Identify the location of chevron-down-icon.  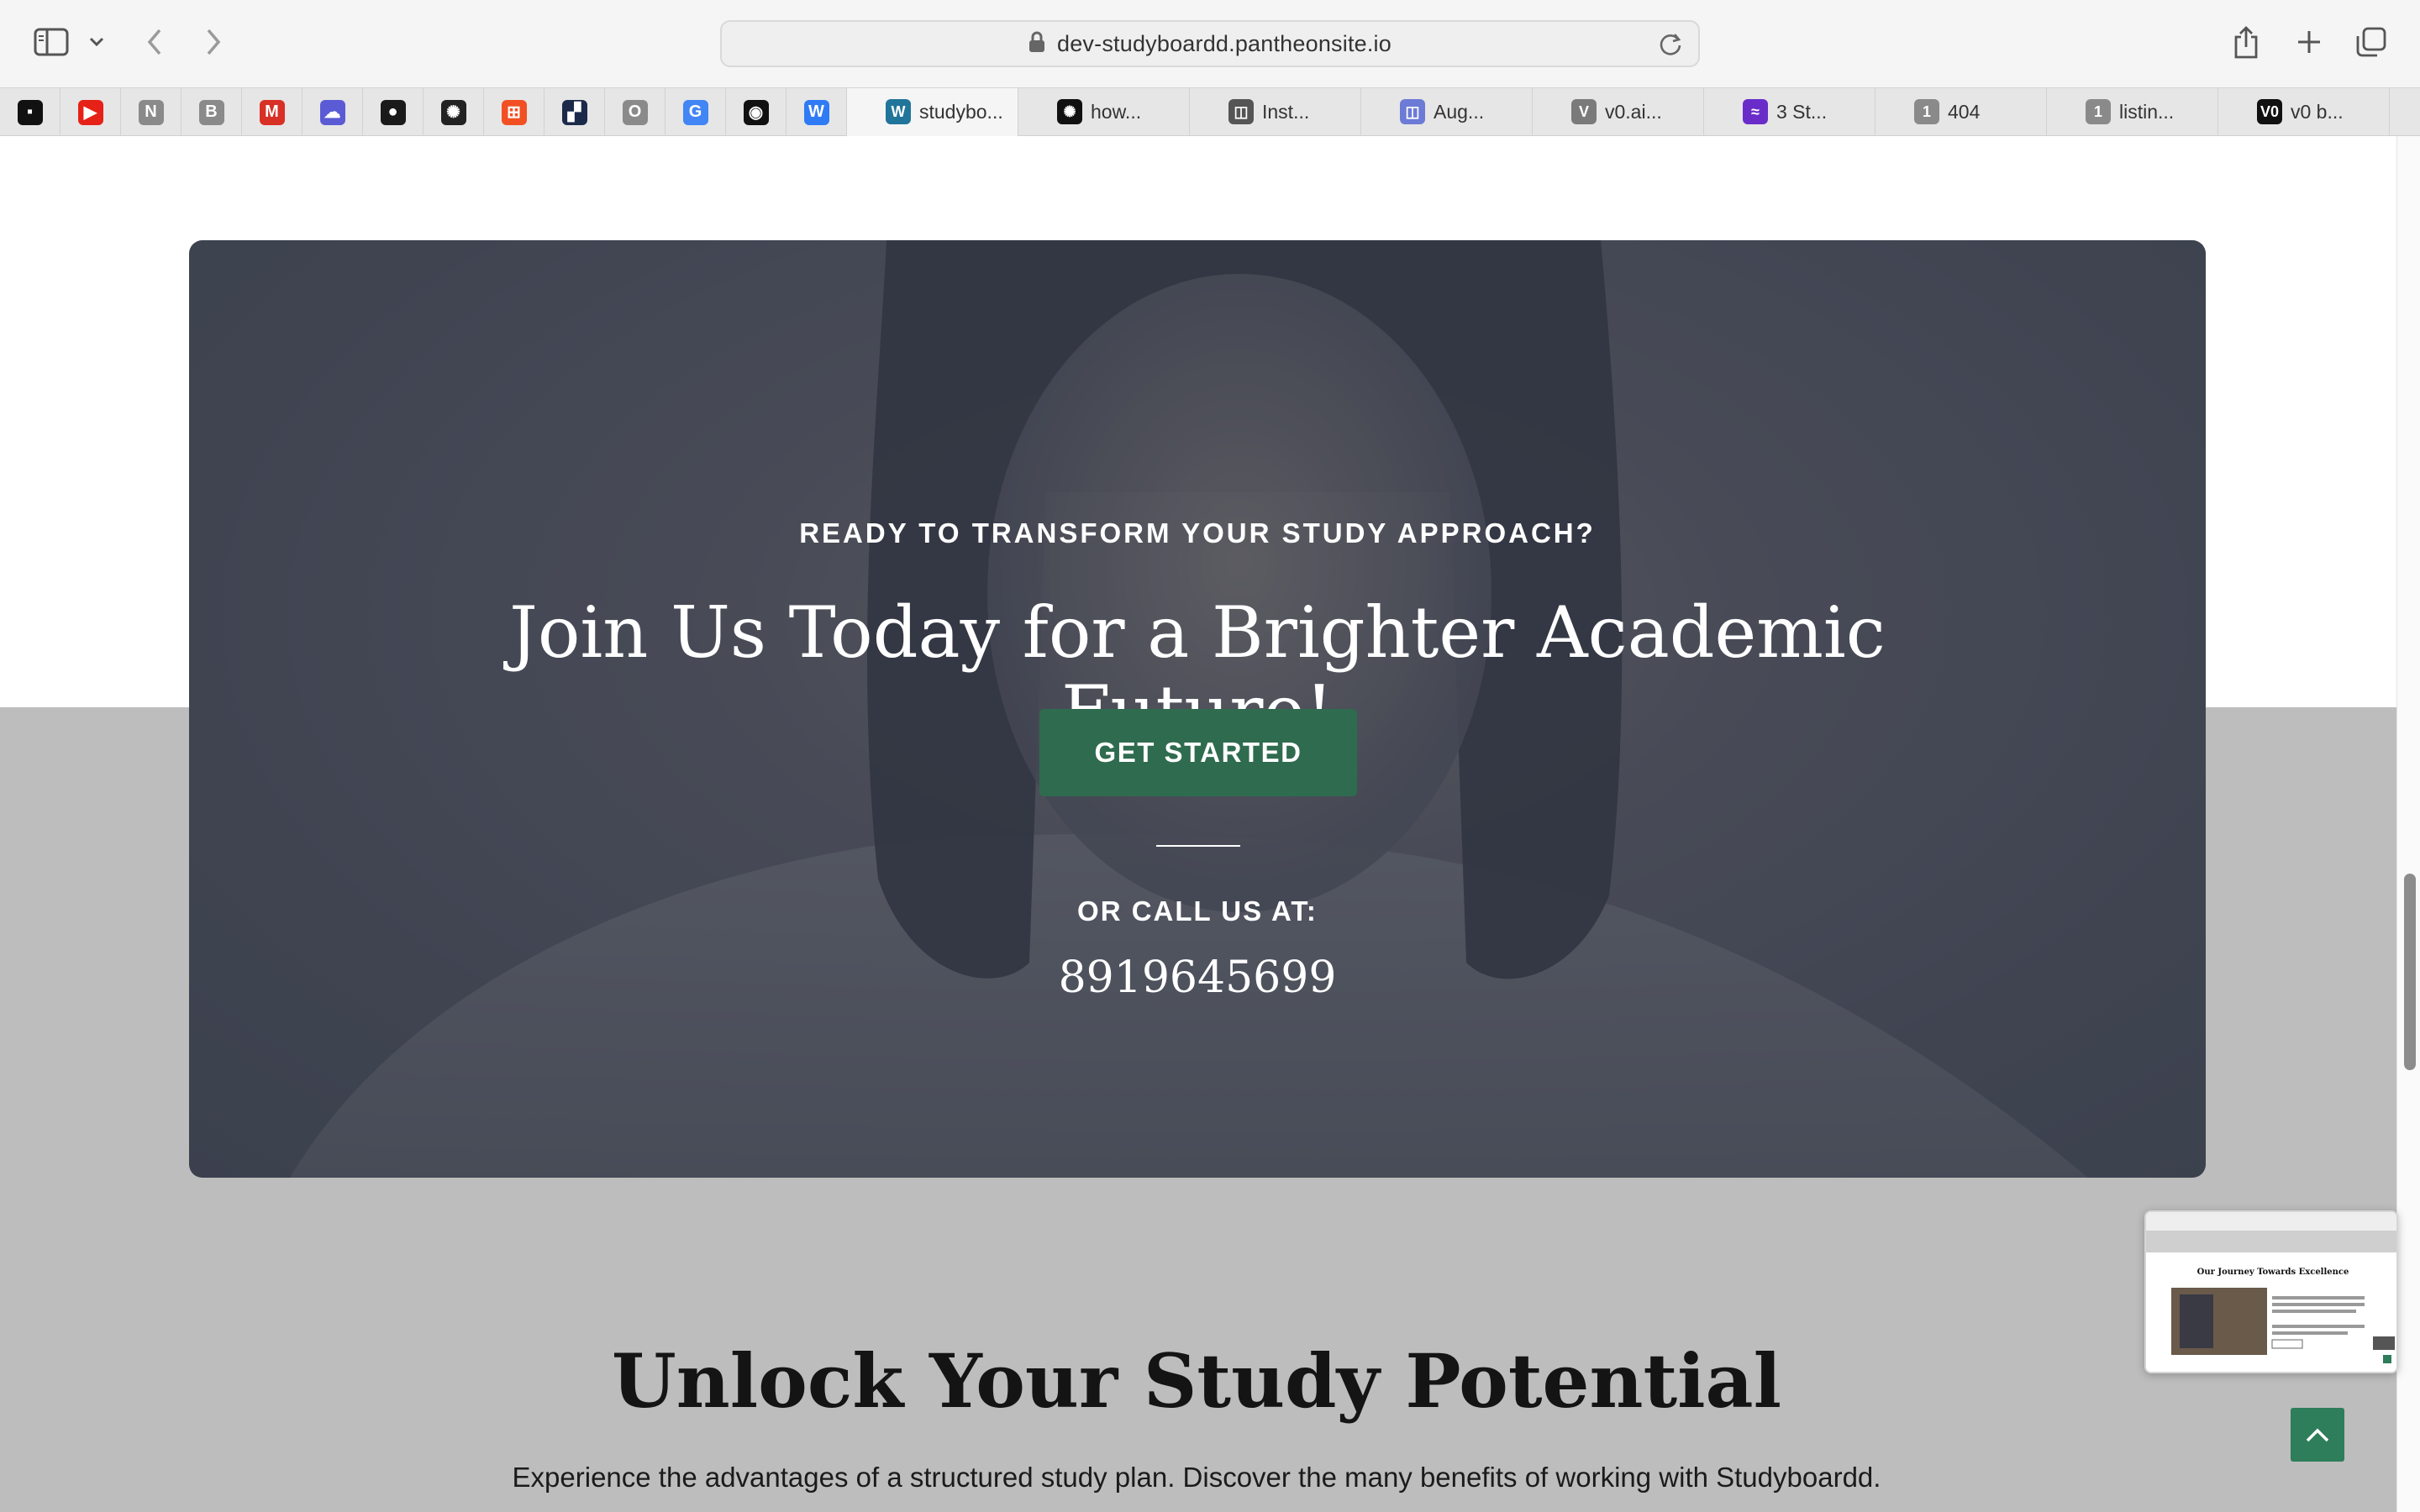
(96, 42).